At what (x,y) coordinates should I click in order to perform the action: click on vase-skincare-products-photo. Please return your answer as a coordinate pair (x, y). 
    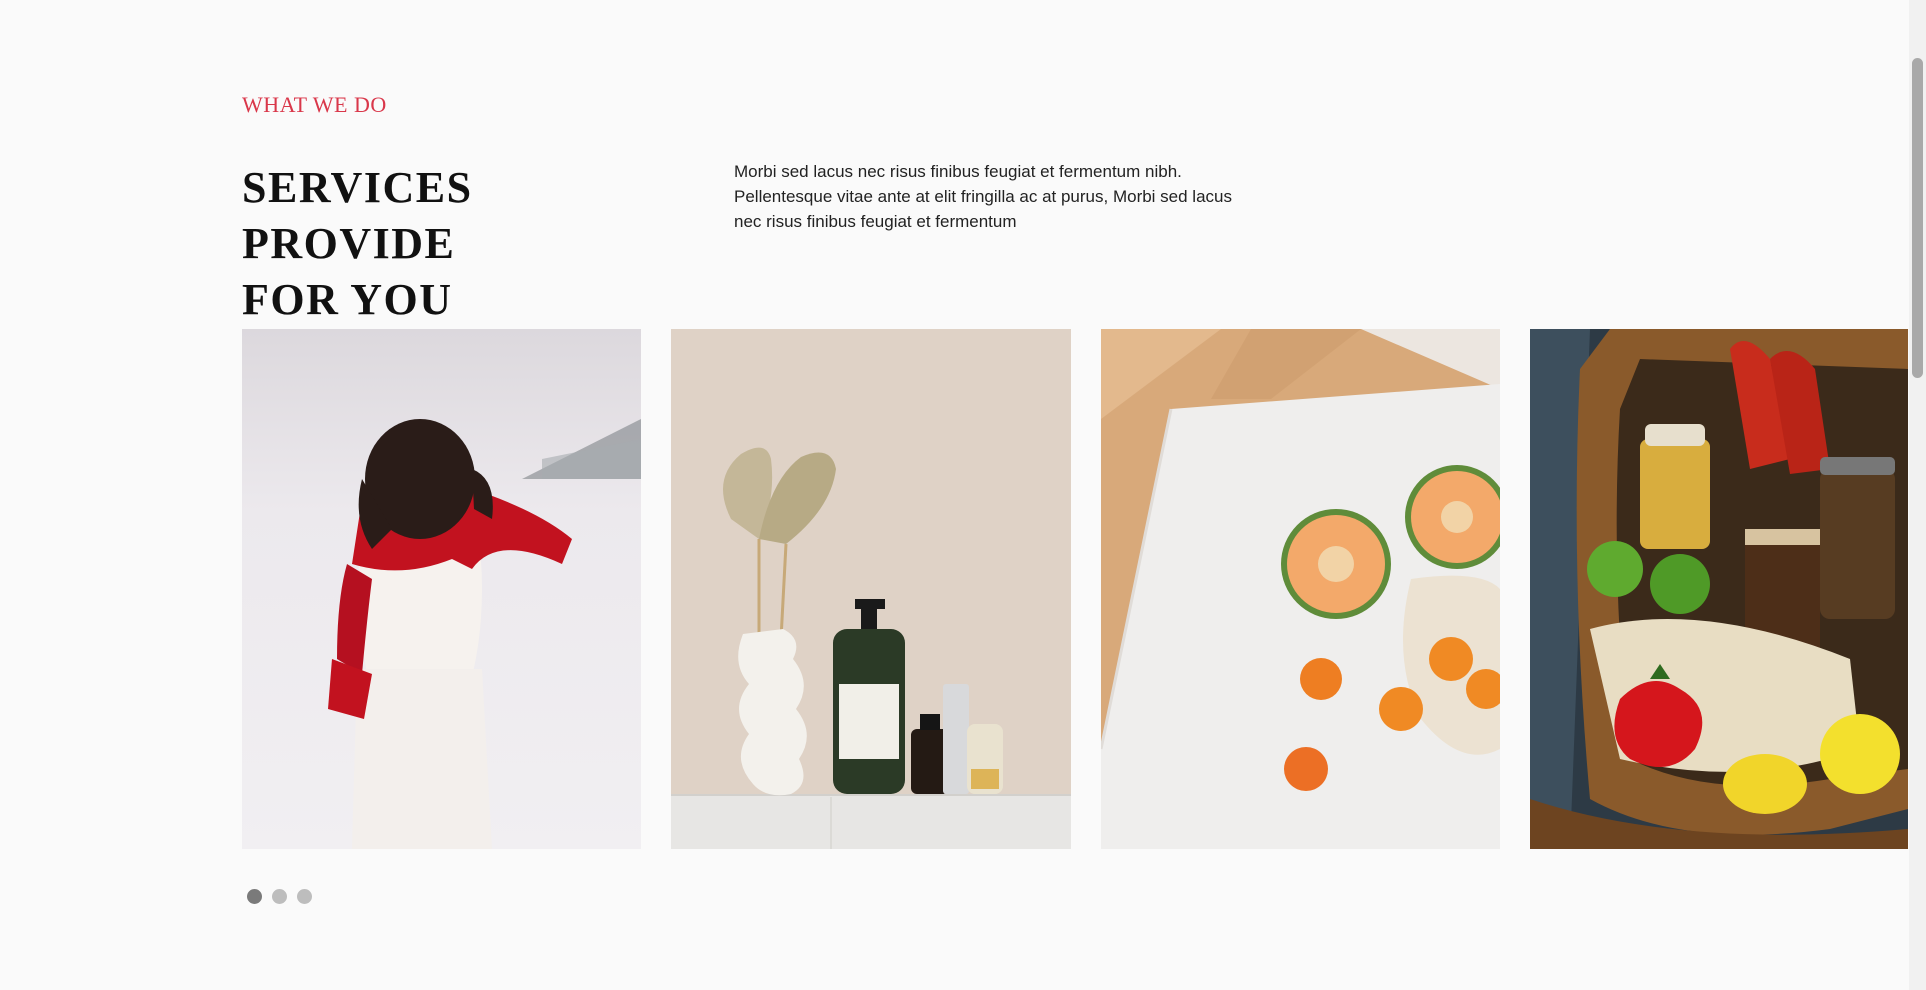
    Looking at the image, I should click on (871, 589).